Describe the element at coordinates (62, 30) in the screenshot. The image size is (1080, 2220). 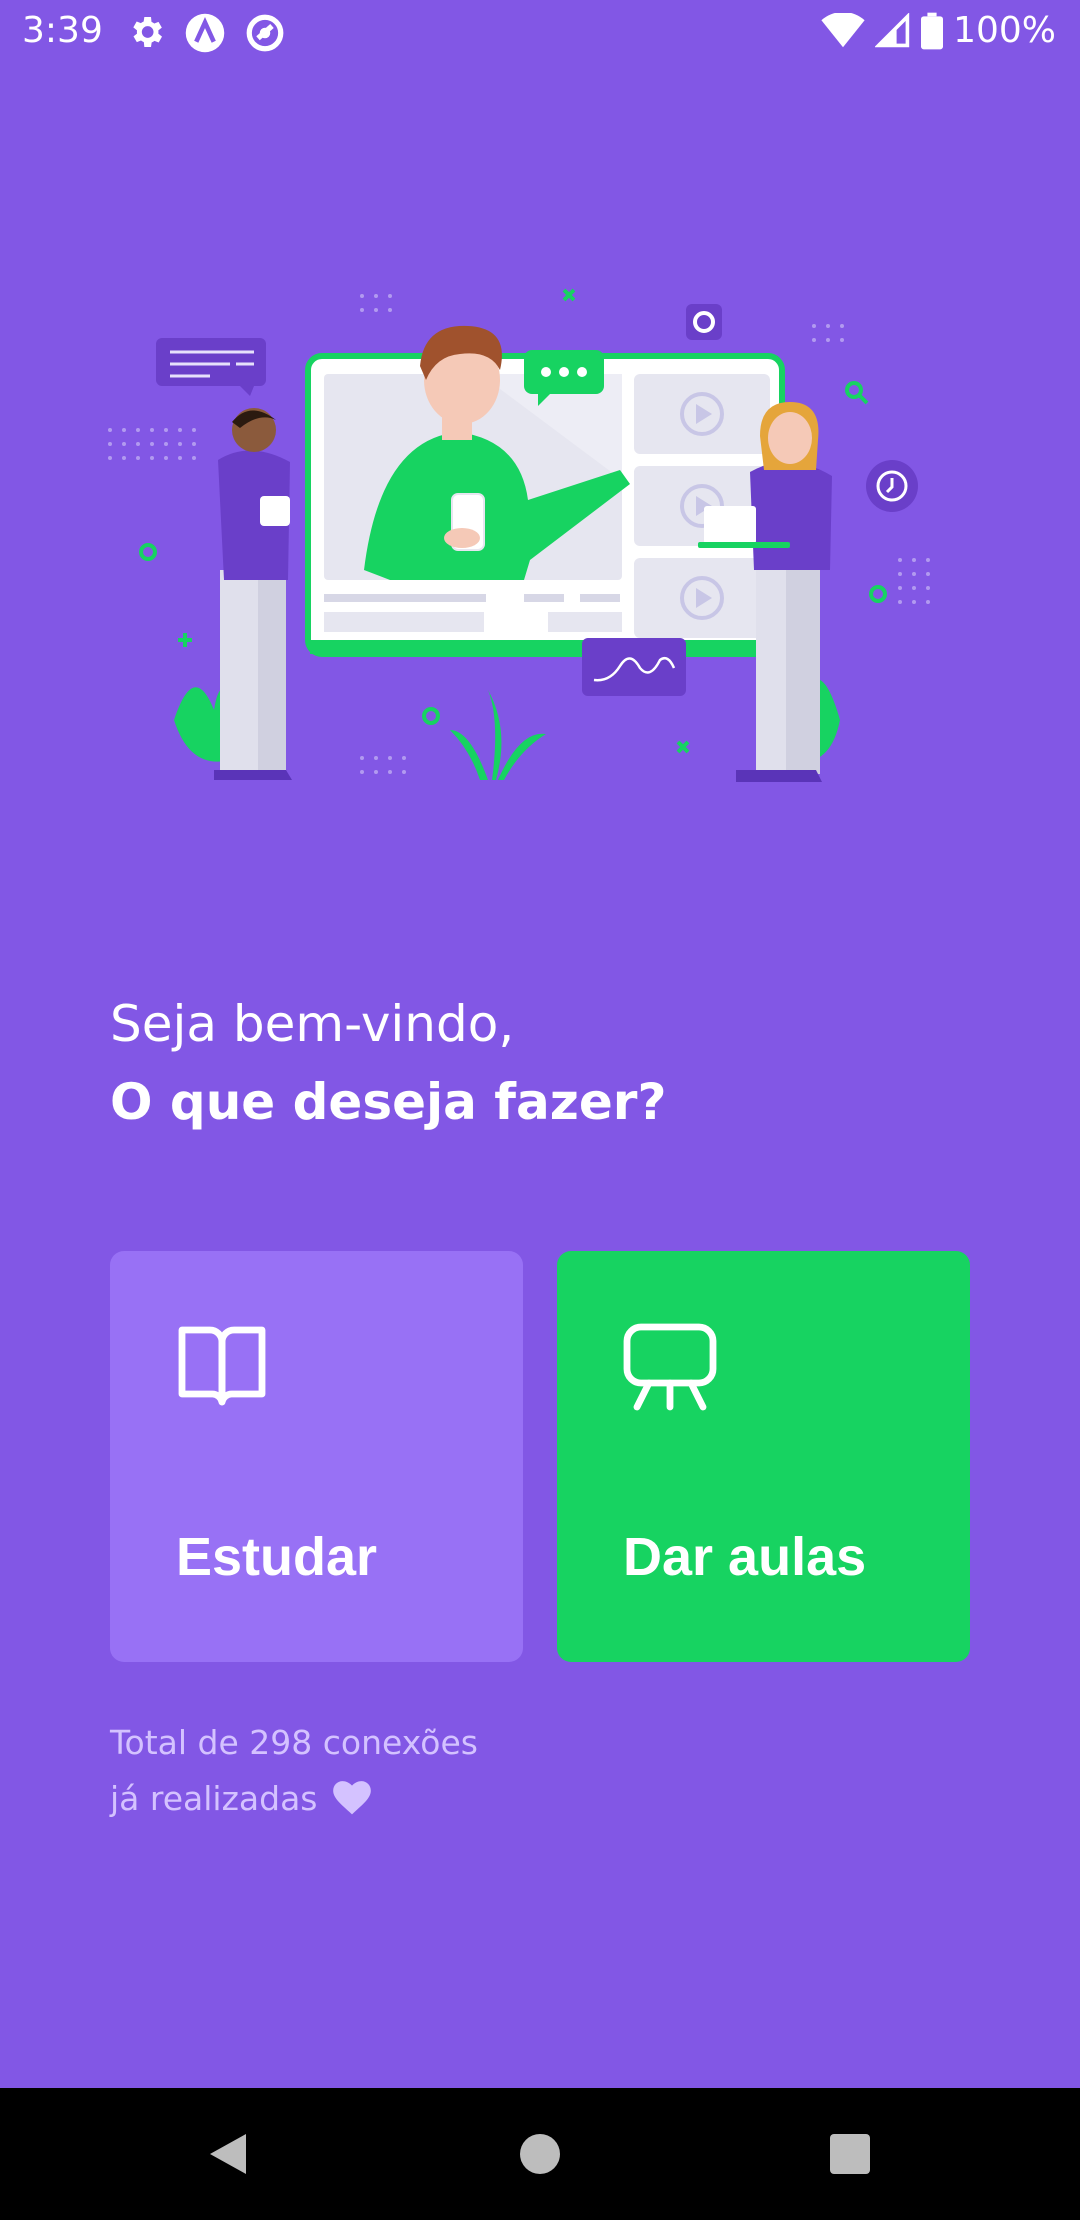
I see `status-time: 3:39` at that location.